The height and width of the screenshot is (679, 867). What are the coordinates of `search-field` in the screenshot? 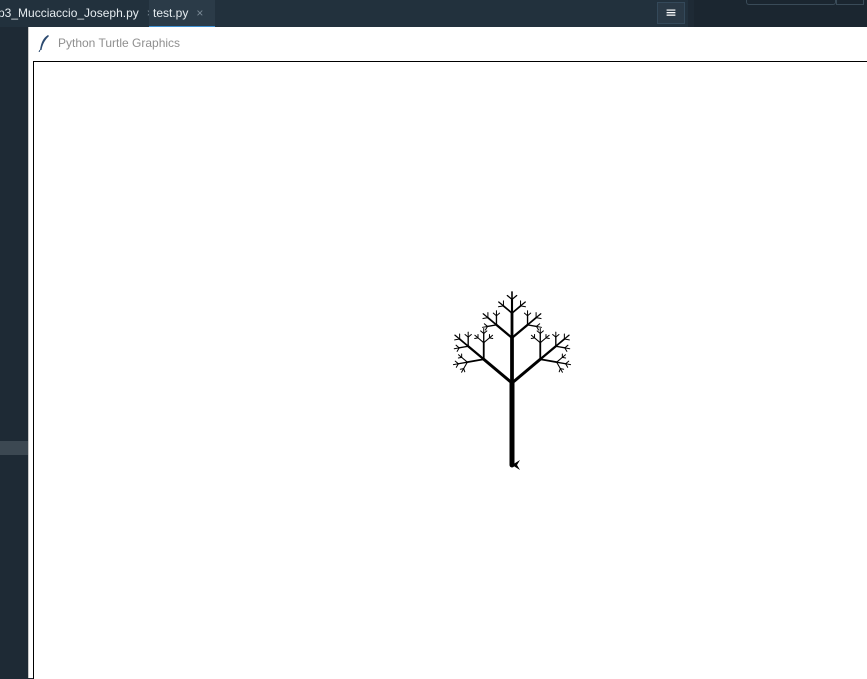 It's located at (791, 2).